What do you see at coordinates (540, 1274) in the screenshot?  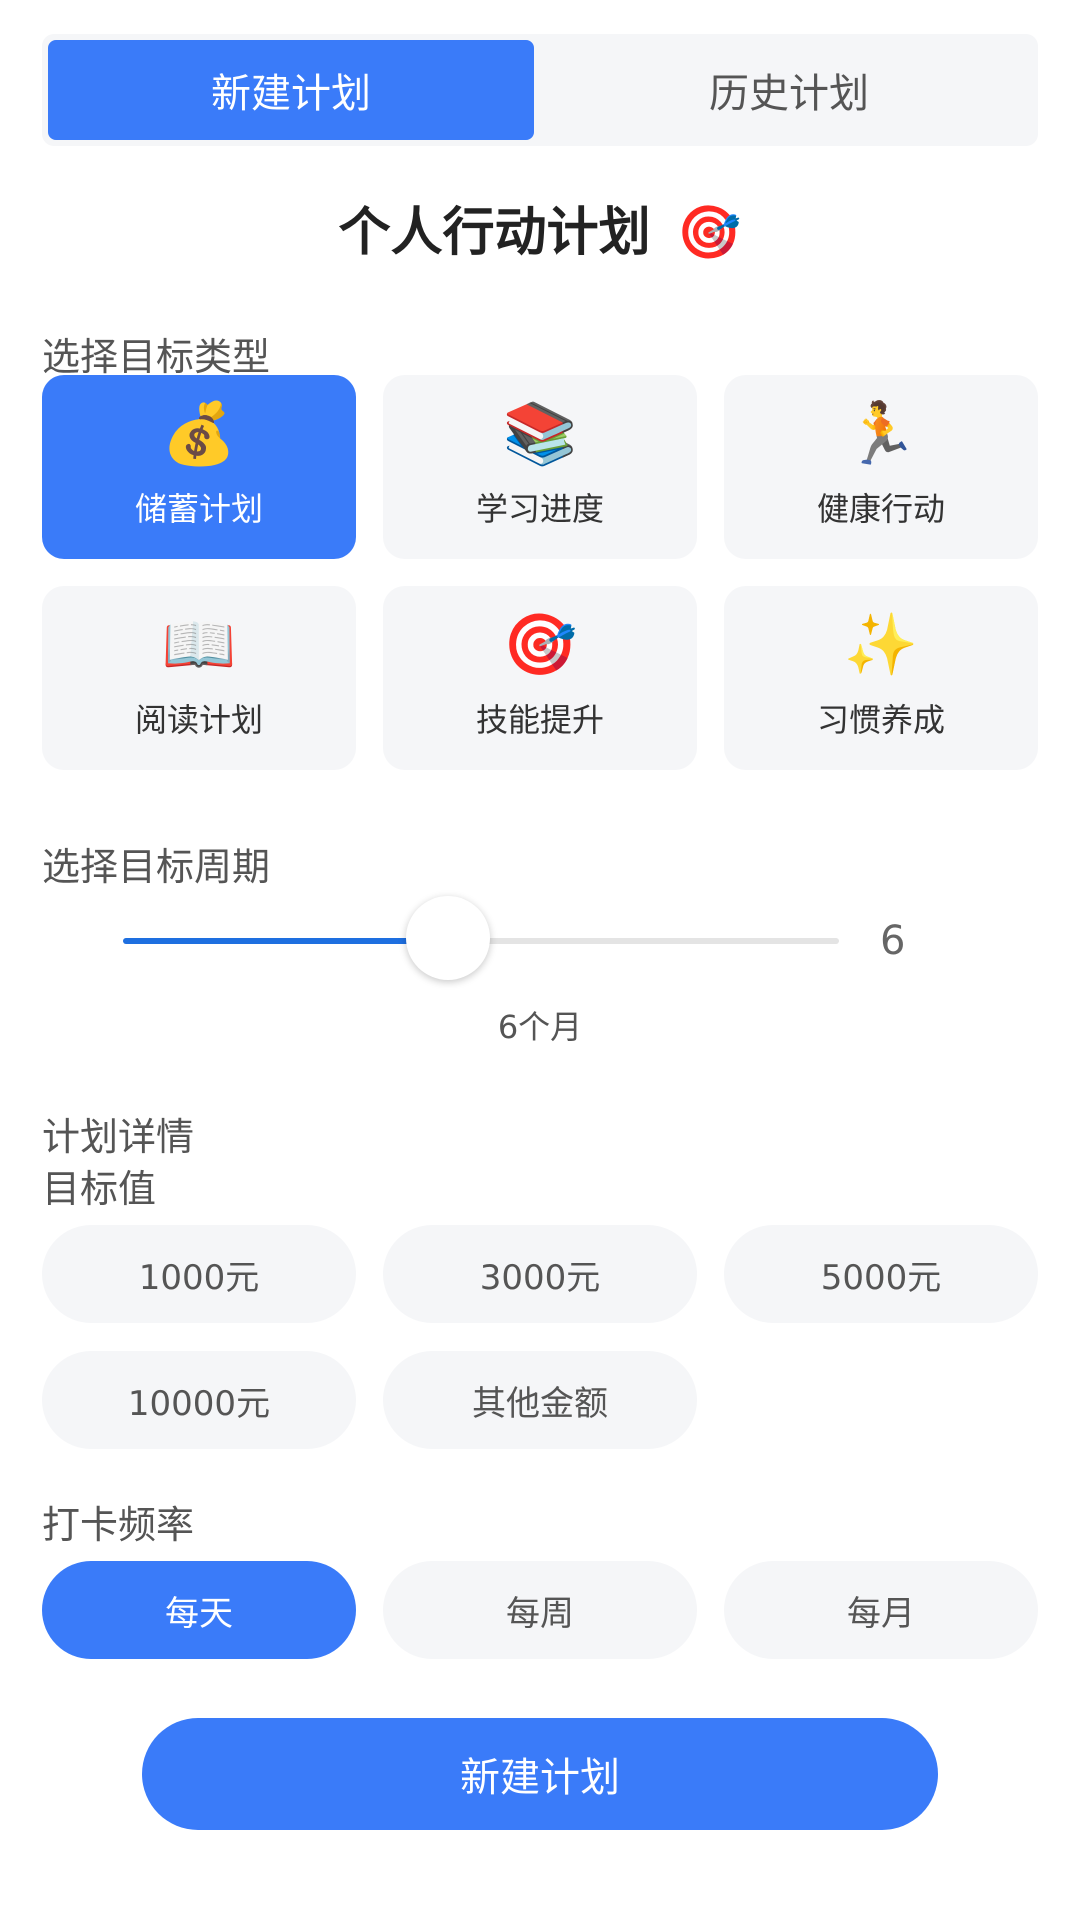 I see `target-option-3000: 3000元` at bounding box center [540, 1274].